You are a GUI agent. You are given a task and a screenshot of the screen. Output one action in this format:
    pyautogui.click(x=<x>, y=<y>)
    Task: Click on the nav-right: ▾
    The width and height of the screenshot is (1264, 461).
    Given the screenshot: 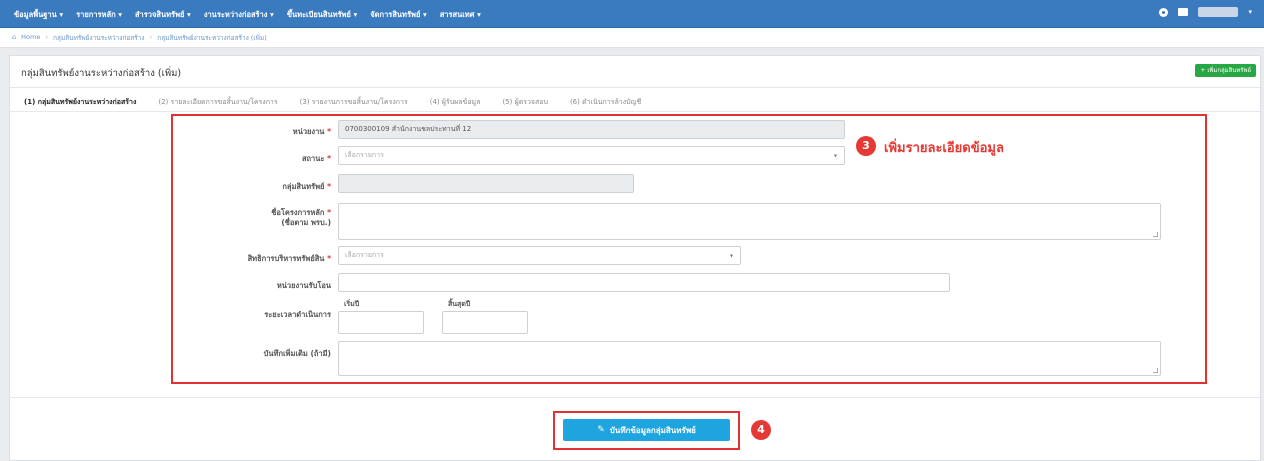 What is the action you would take?
    pyautogui.click(x=1205, y=12)
    